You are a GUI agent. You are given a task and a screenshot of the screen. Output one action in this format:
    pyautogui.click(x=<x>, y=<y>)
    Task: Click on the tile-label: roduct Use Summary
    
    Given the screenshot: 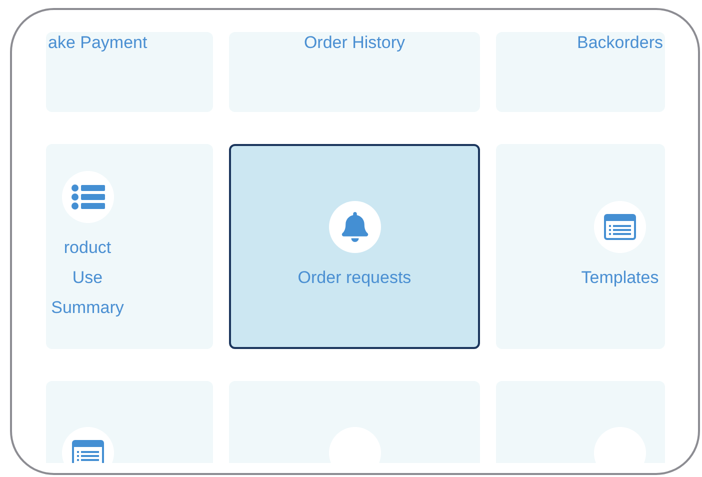 What is the action you would take?
    pyautogui.click(x=87, y=277)
    